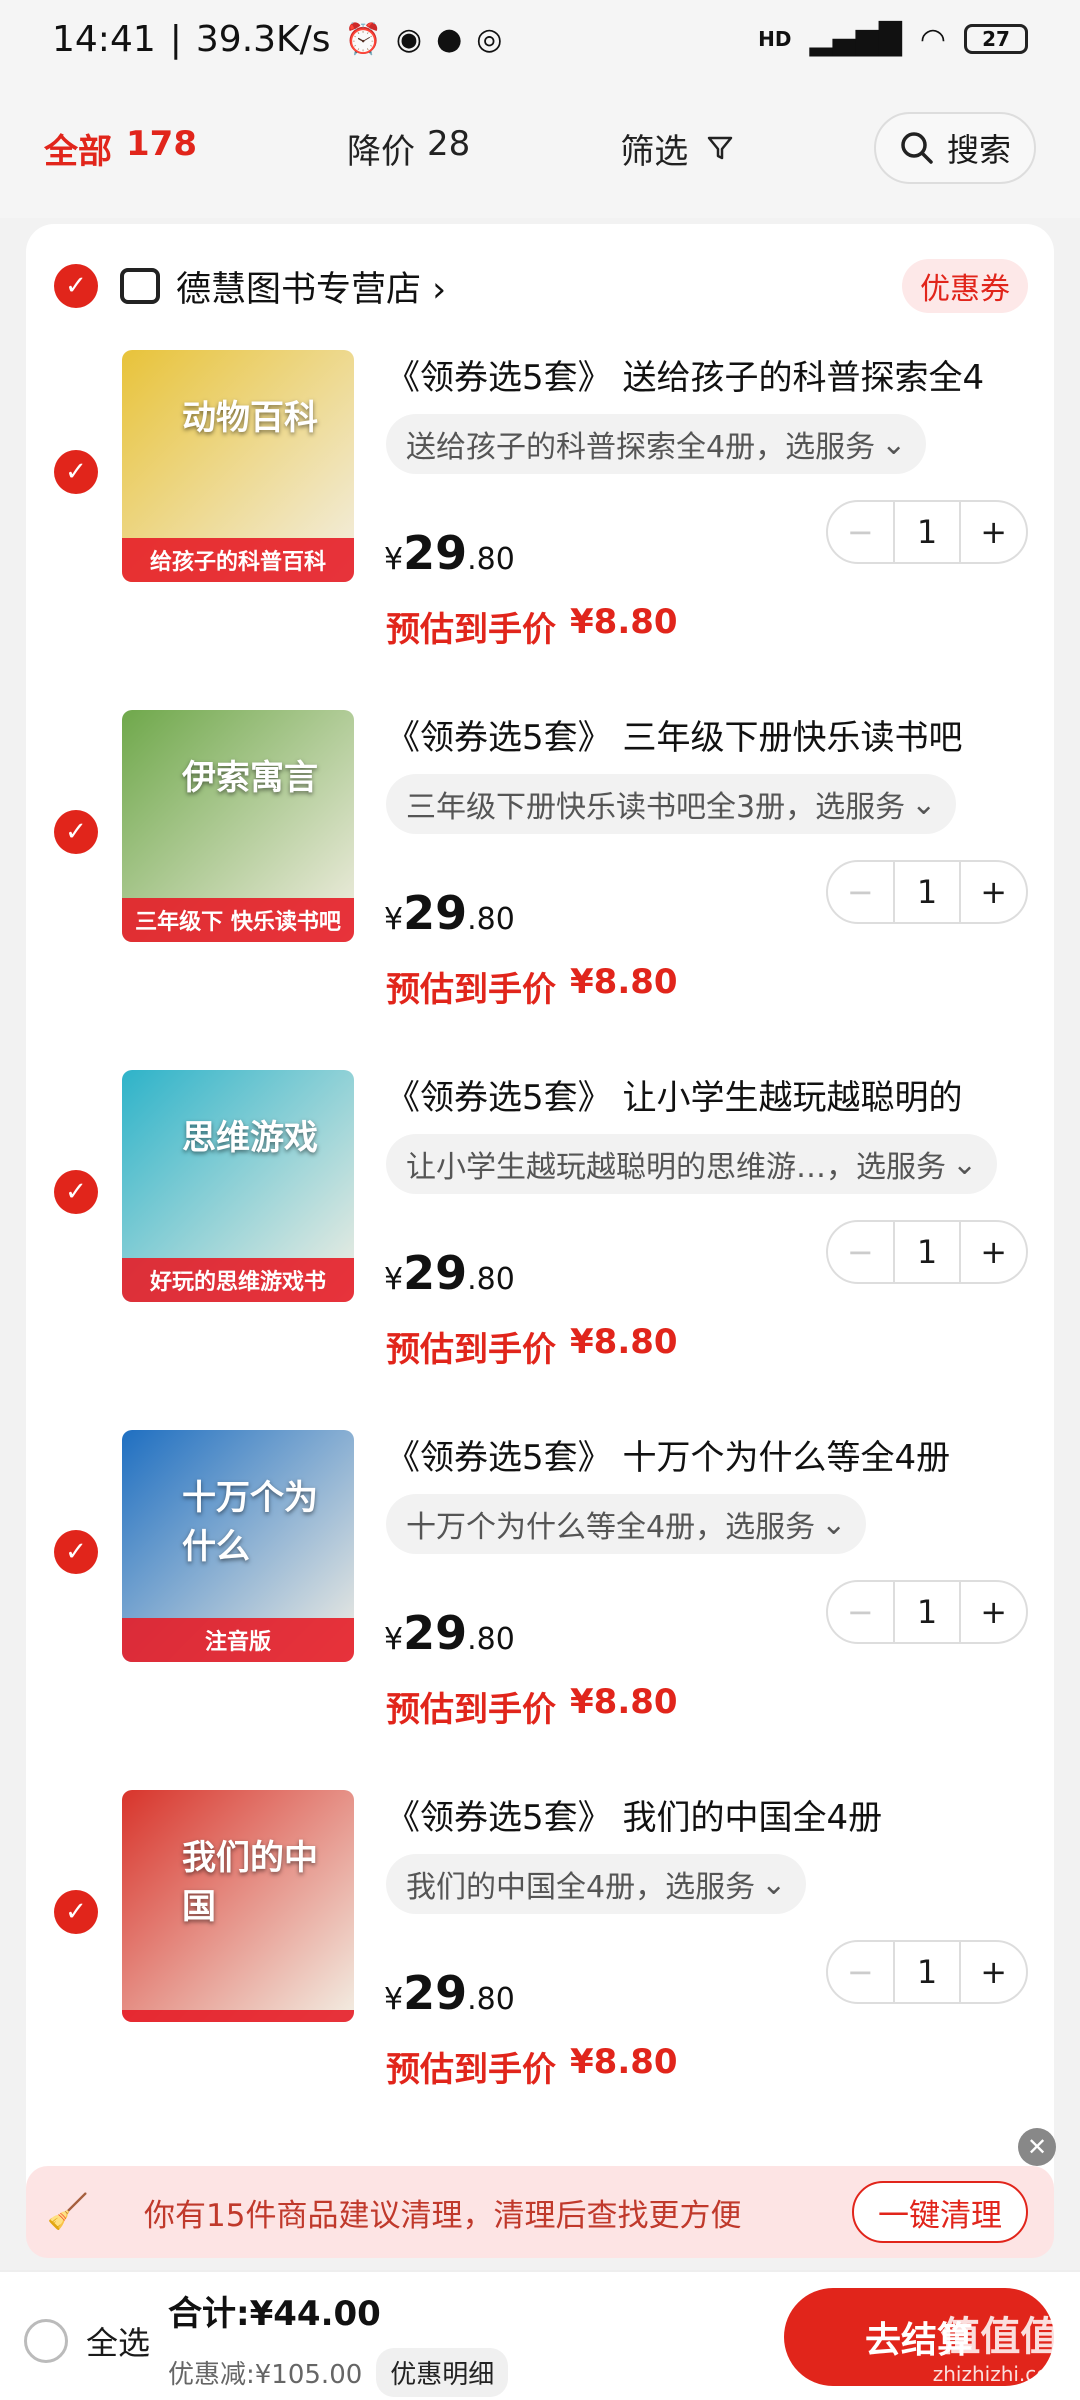 This screenshot has height=2400, width=1080. Describe the element at coordinates (238, 1640) in the screenshot. I see `thumbnail-caption: 注音版` at that location.